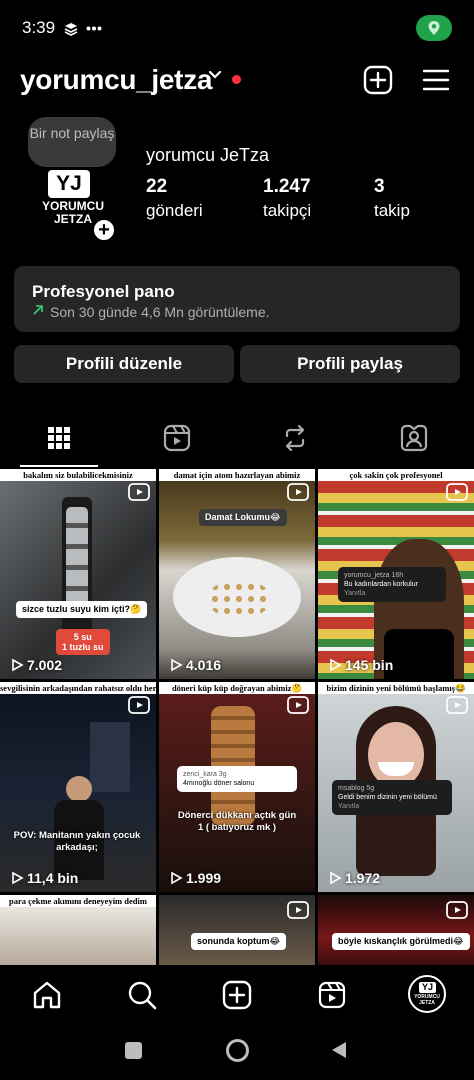 The width and height of the screenshot is (474, 1080). Describe the element at coordinates (287, 187) in the screenshot. I see `followers-count: 1.247` at that location.